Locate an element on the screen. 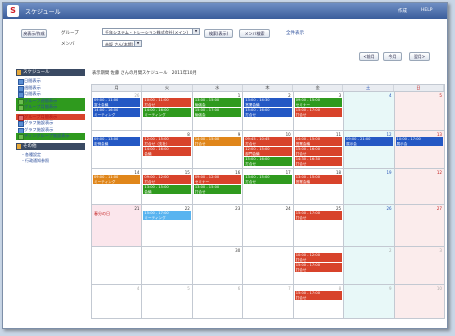  member-select: 赤坂 さん(本館) ▼ is located at coordinates (122, 43).